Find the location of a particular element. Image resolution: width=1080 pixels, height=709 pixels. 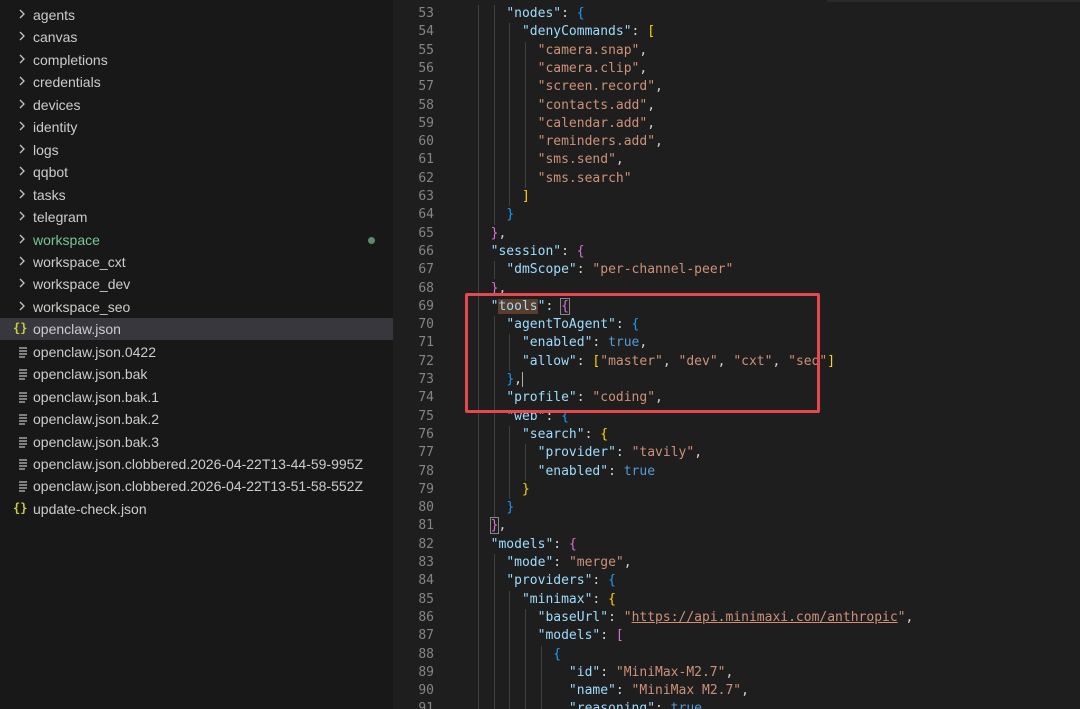

code-line: "session": { is located at coordinates (530, 252).